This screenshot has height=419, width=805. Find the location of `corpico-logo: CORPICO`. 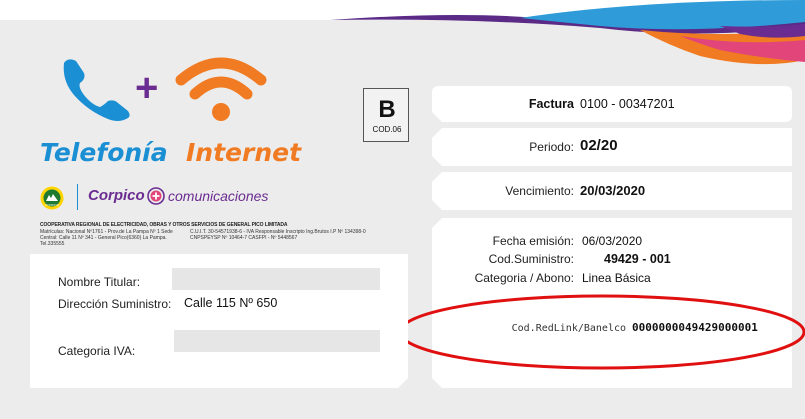

corpico-logo: CORPICO is located at coordinates (52, 198).